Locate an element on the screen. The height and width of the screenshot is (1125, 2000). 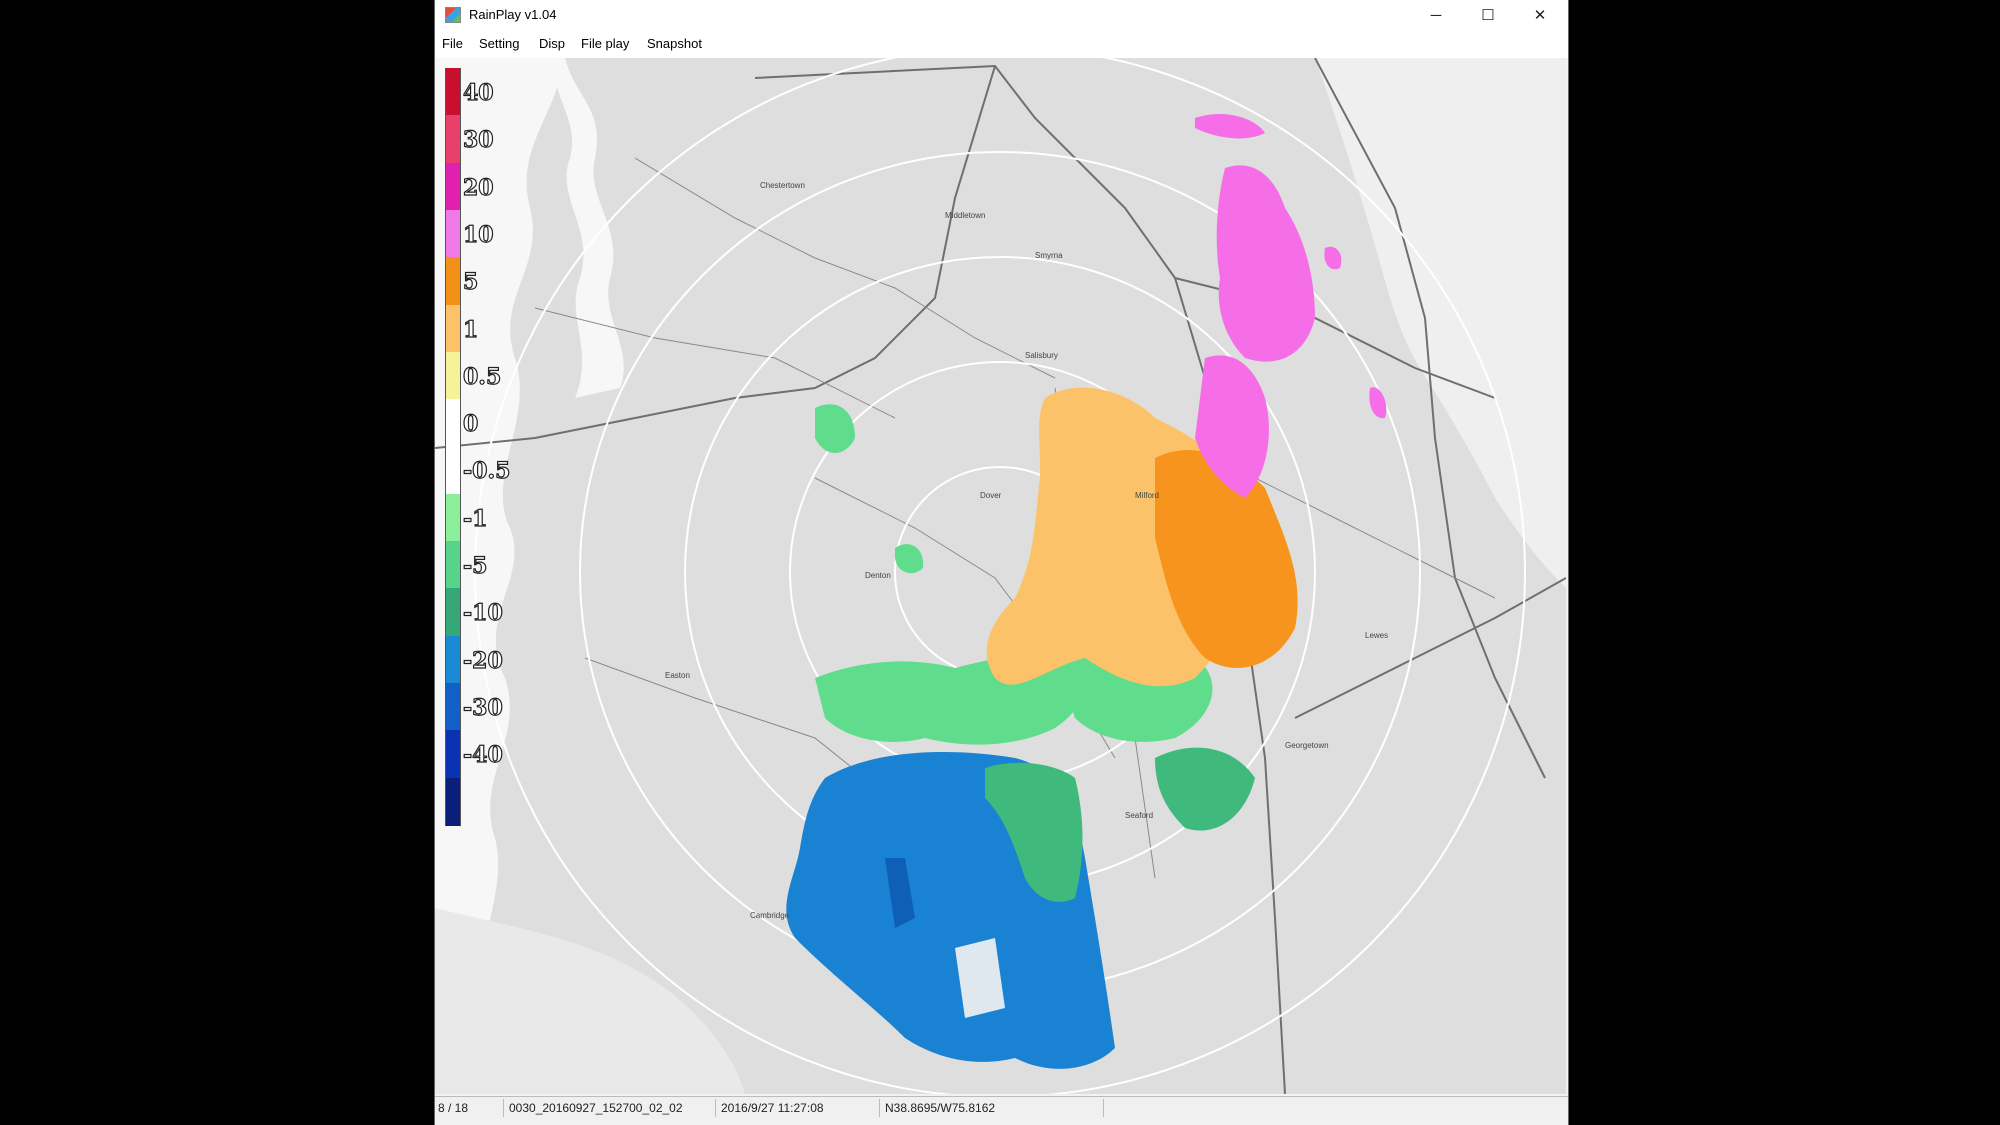
menu-bar: File Setting Disp File play Snapshot is located at coordinates (1001, 44).